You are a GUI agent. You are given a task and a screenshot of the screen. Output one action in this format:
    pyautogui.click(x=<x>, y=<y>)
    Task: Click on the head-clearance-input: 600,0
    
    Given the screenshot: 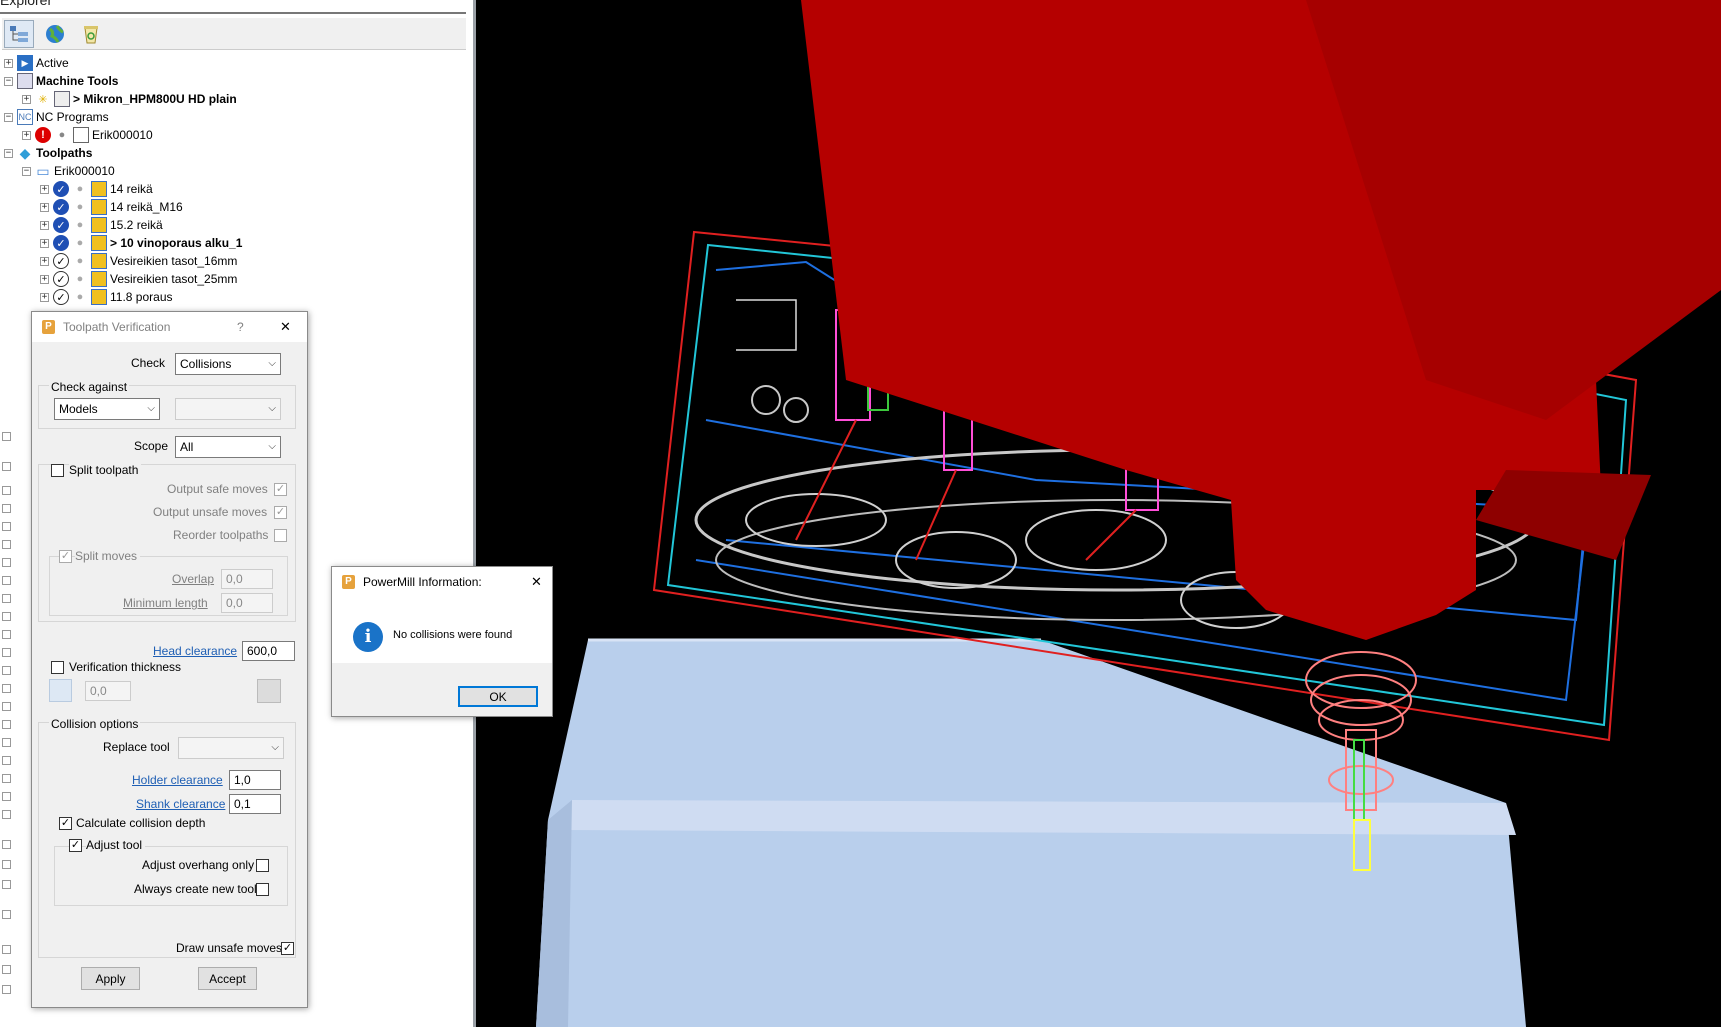 What is the action you would take?
    pyautogui.click(x=268, y=651)
    